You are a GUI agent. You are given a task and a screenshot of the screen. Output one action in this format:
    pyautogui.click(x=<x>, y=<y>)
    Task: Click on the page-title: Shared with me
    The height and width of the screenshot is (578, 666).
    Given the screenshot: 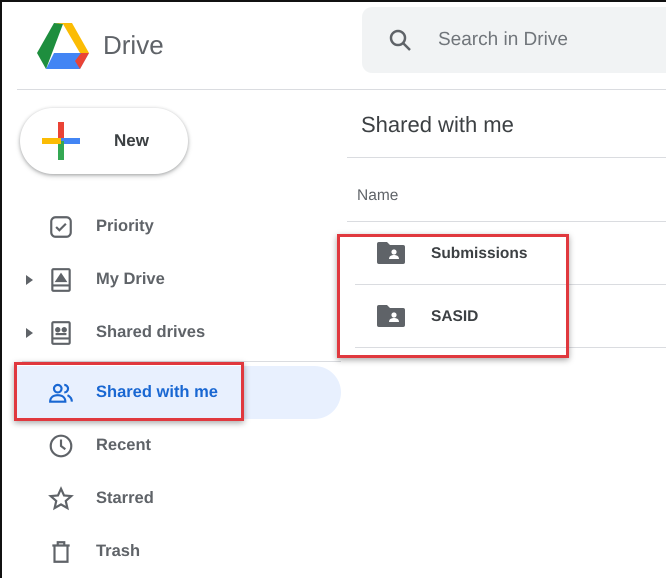 What is the action you would take?
    pyautogui.click(x=506, y=124)
    